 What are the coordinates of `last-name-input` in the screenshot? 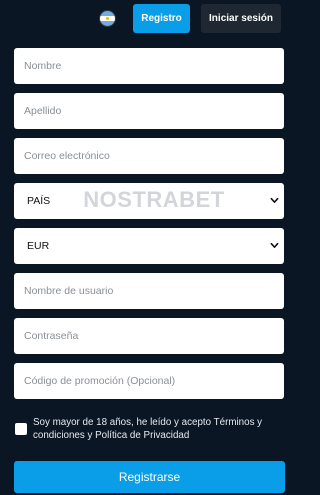 It's located at (149, 111).